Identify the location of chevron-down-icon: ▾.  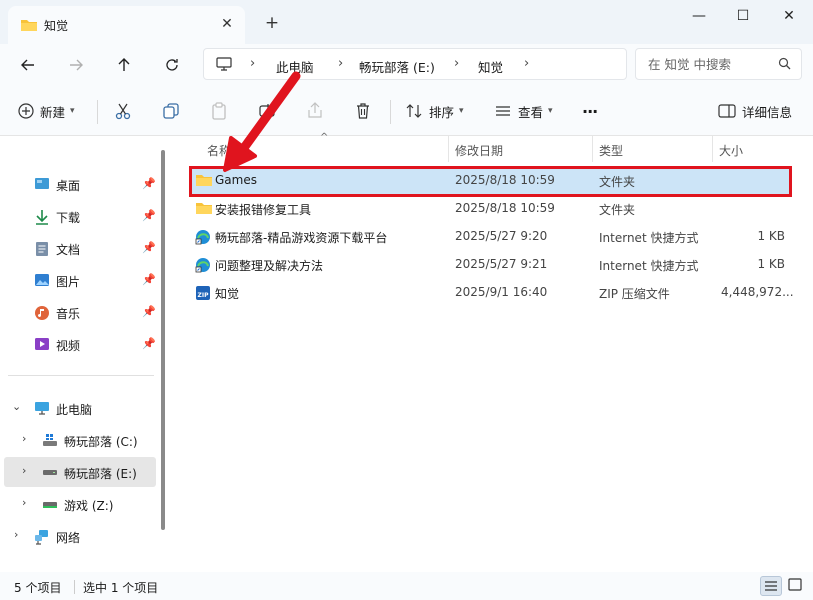
(550, 111).